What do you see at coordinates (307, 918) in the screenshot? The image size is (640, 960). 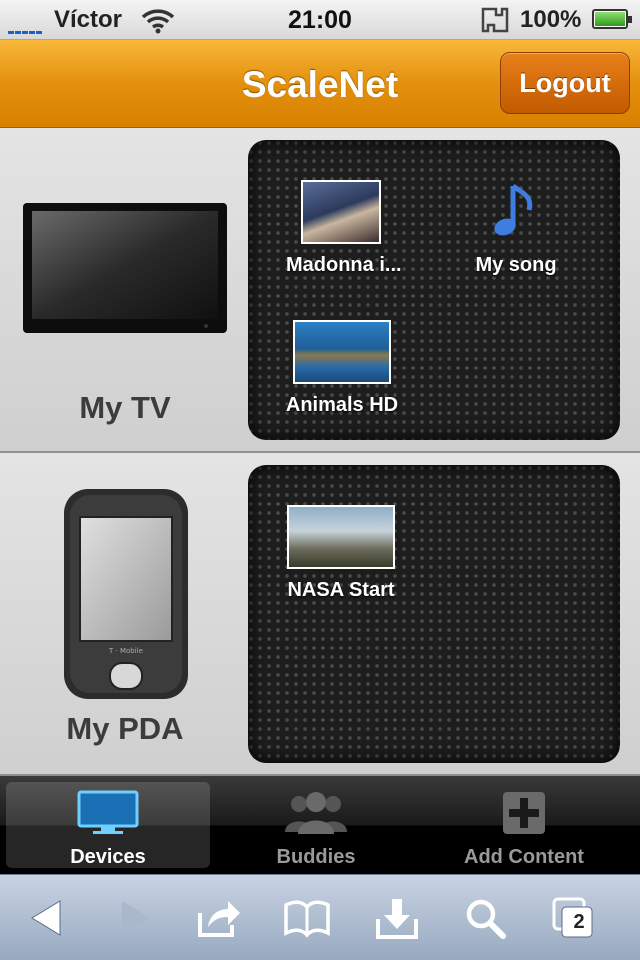 I see `bookmarks-icon` at bounding box center [307, 918].